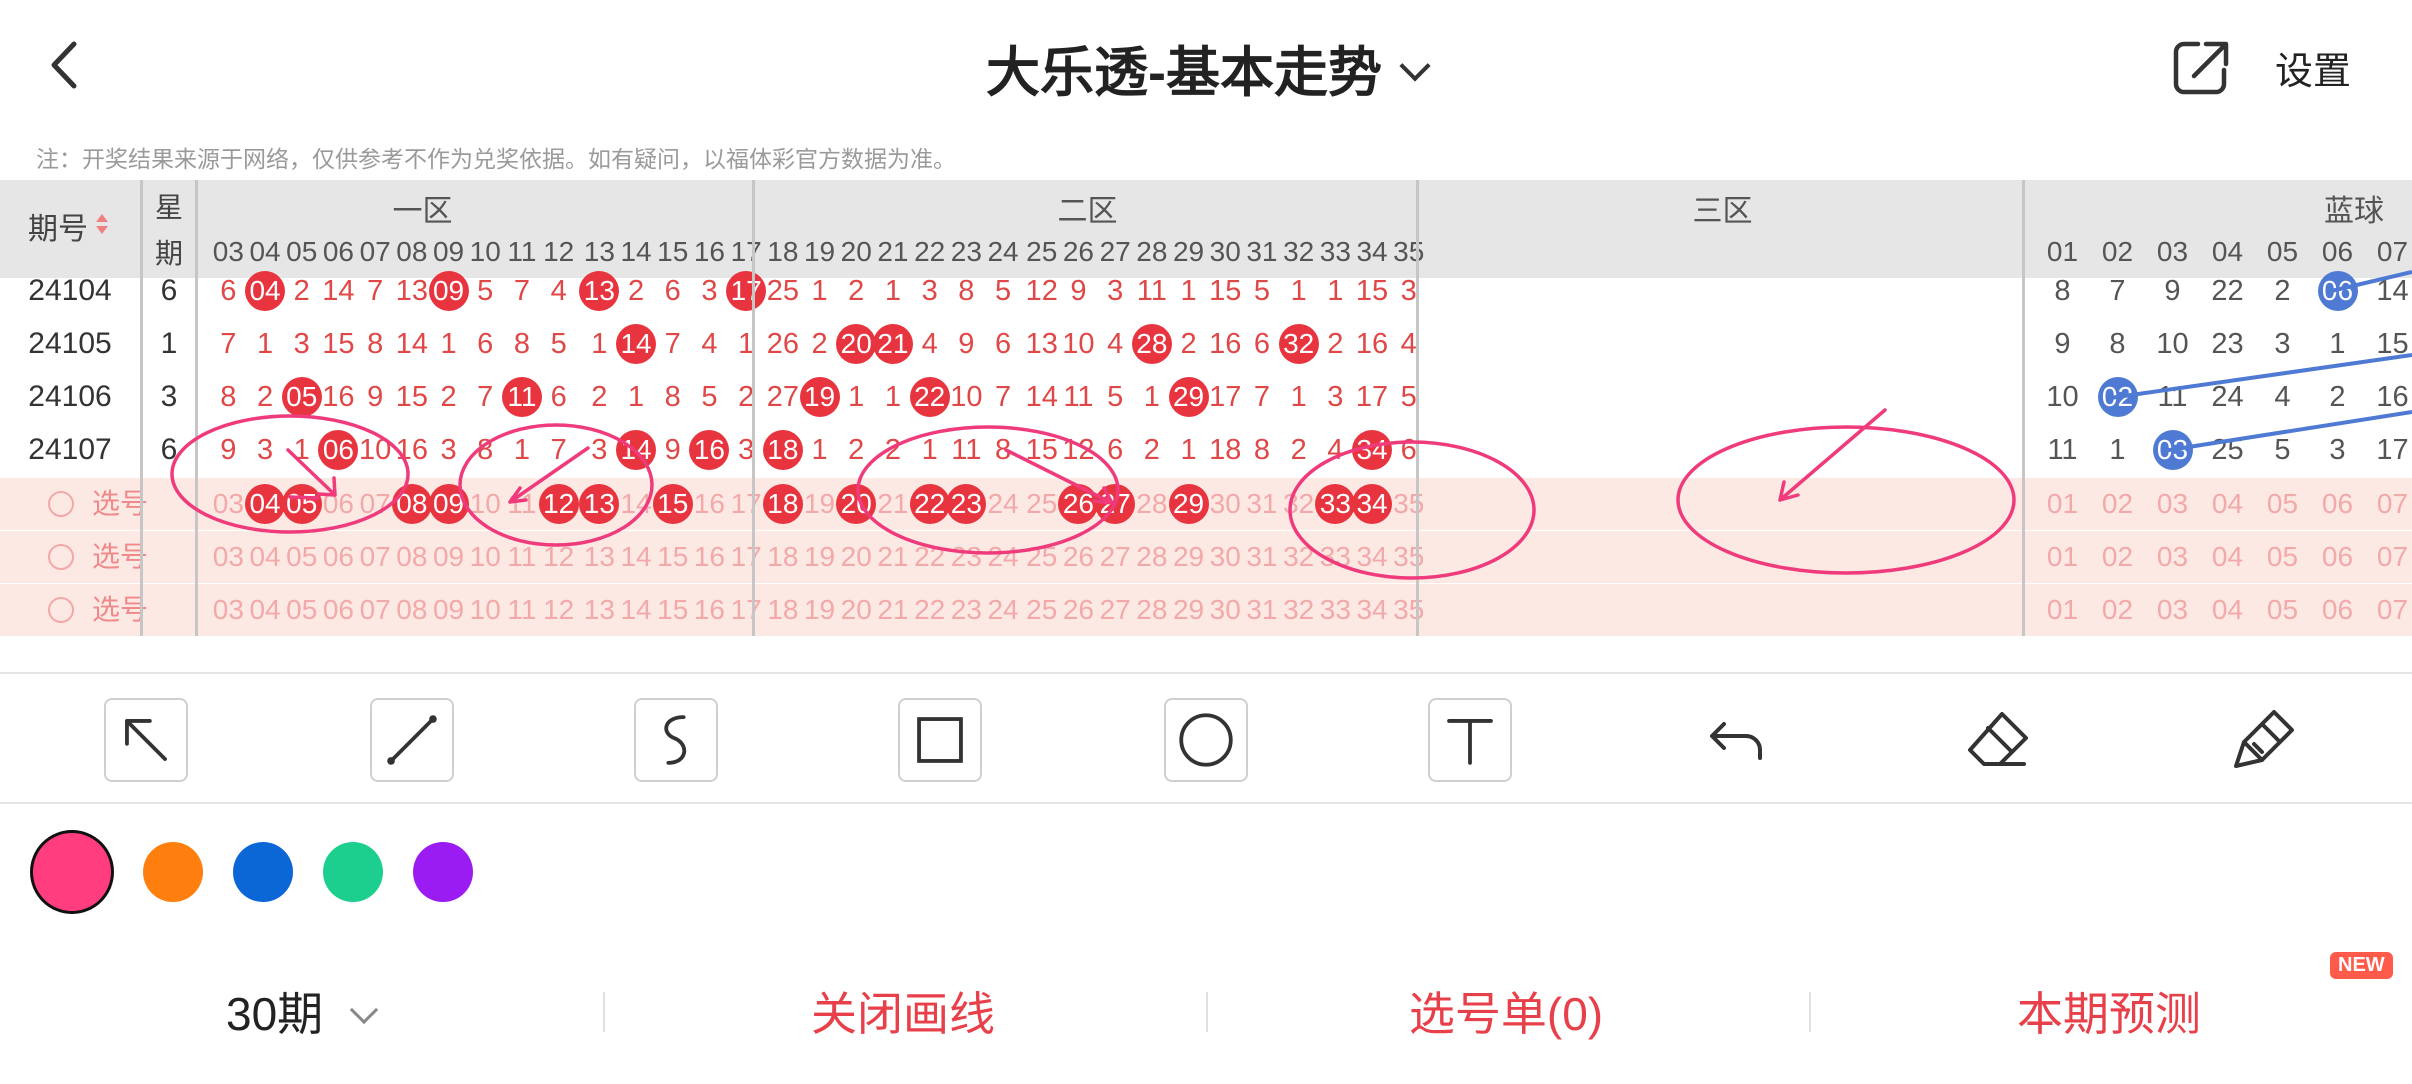 This screenshot has width=2412, height=1084. I want to click on selected-number-ball: 22, so click(929, 504).